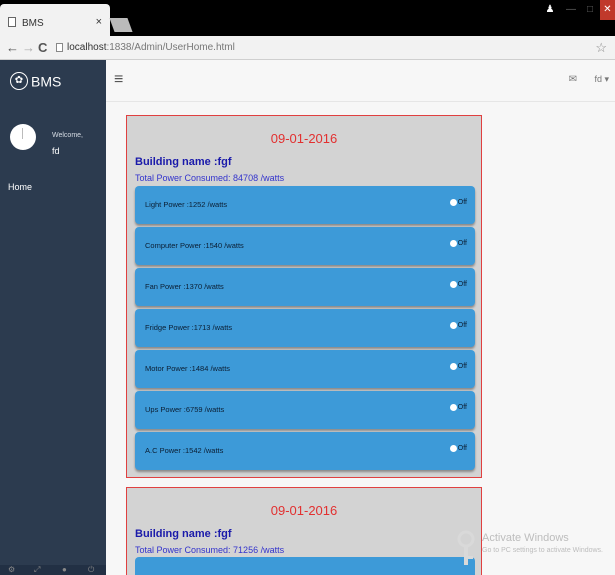 Image resolution: width=615 pixels, height=575 pixels. What do you see at coordinates (37, 570) in the screenshot?
I see `fullscreen-icon: ⤢` at bounding box center [37, 570].